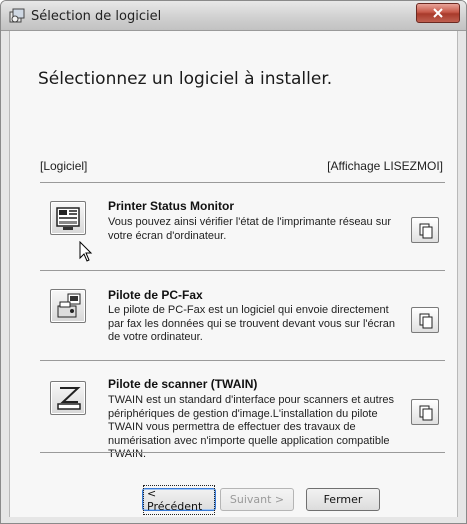  Describe the element at coordinates (385, 166) in the screenshot. I see `readme-column-label: [Affichage LISEZMOI]` at that location.